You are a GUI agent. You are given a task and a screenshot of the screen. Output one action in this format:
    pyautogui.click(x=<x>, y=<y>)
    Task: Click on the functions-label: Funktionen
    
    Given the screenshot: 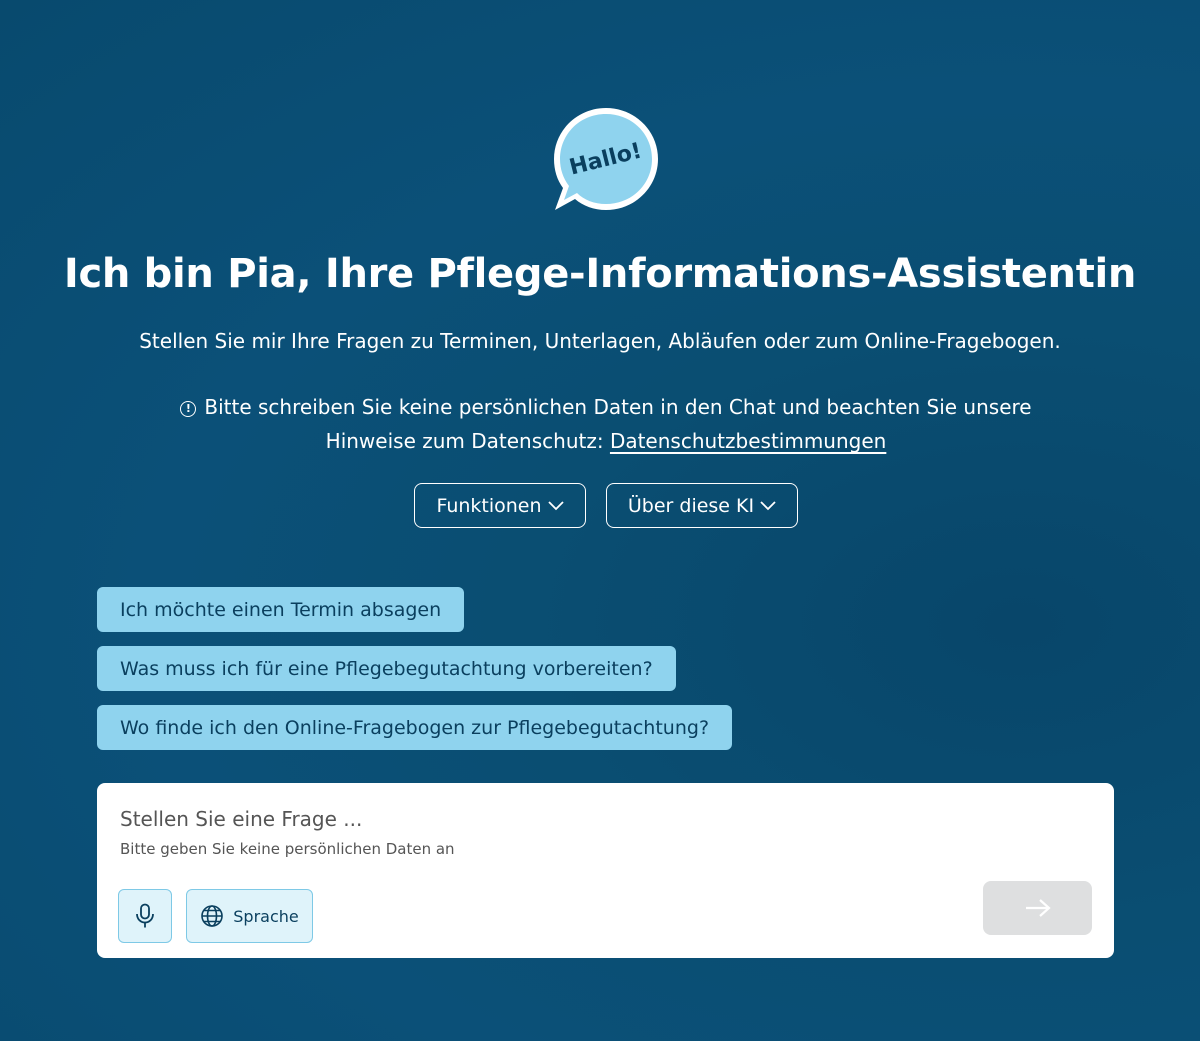 What is the action you would take?
    pyautogui.click(x=489, y=505)
    